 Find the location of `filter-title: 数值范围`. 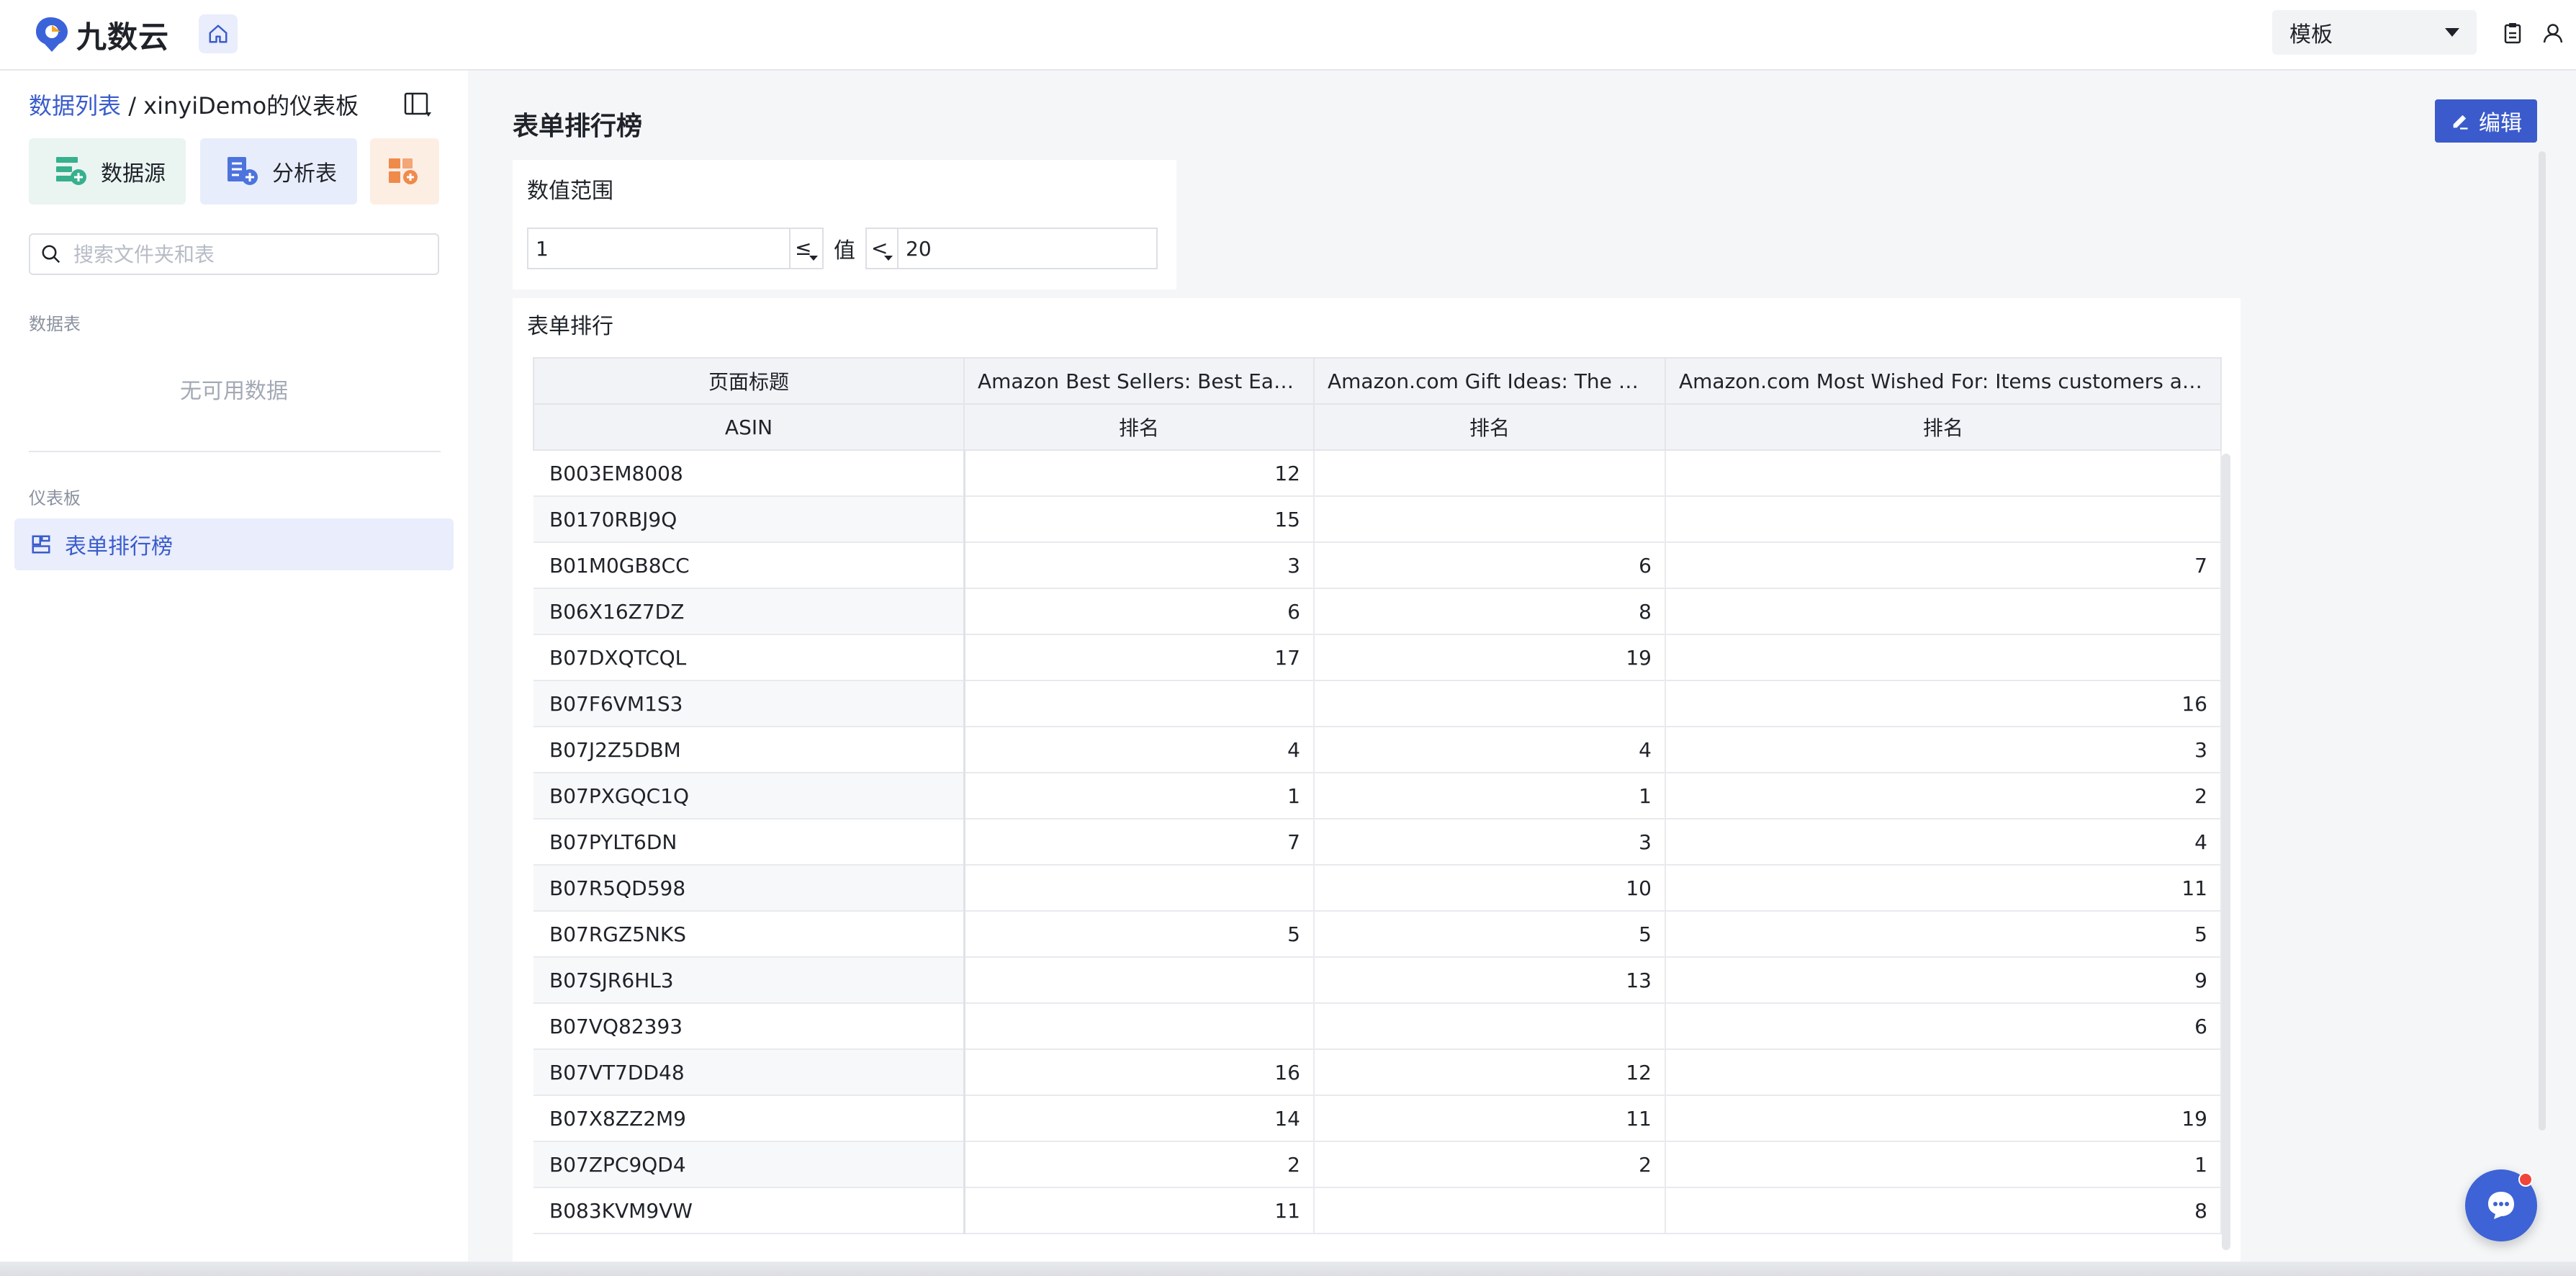

filter-title: 数值范围 is located at coordinates (570, 191).